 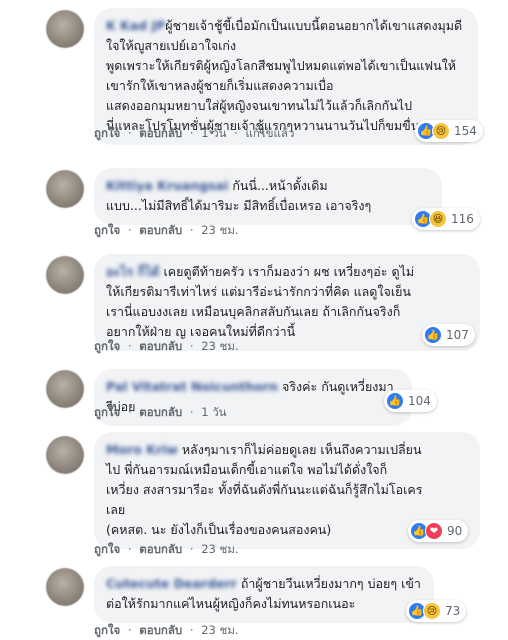 What do you see at coordinates (171, 583) in the screenshot?
I see `comment-author: Cutecute Dearderr` at bounding box center [171, 583].